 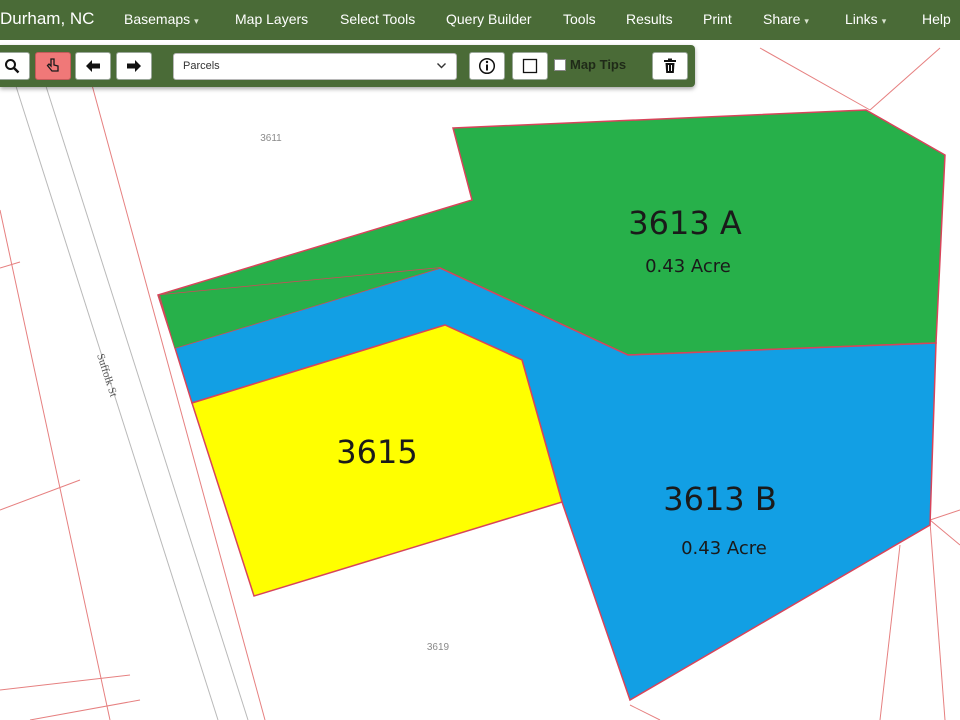 I want to click on brand-title: Durham, NC, so click(x=47, y=18).